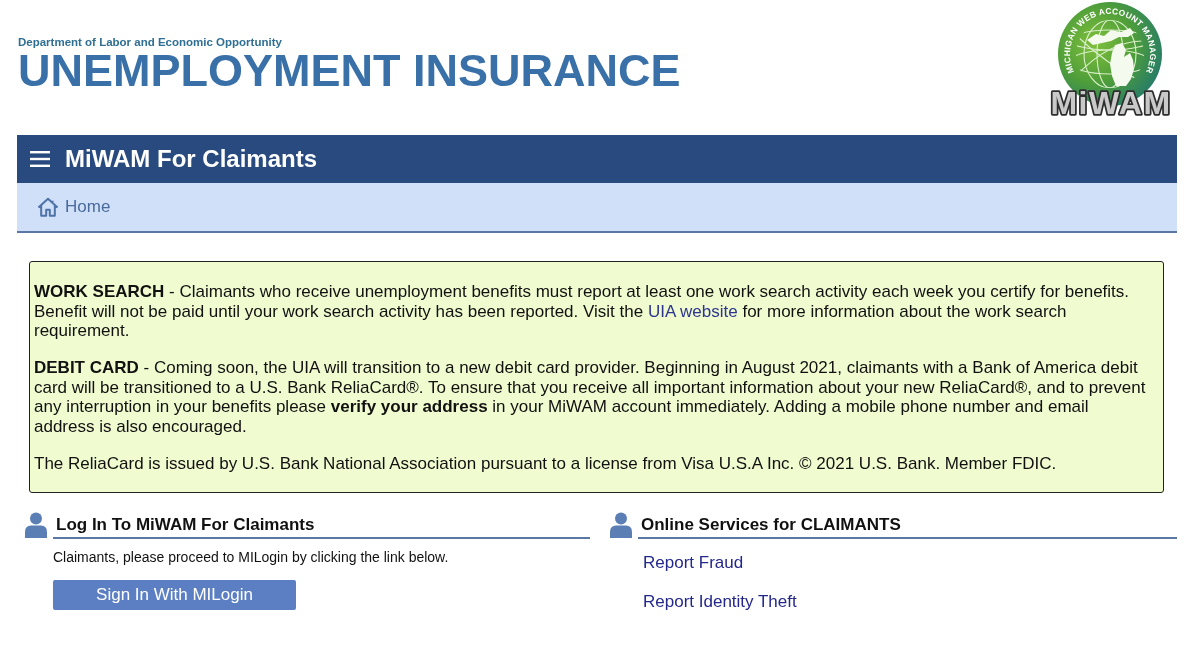  I want to click on notice-paragraph: The ReliaCard is issued by U.S. Bank National Association pursuant to a license from Visa U.S.A Inc. © 2021 U.S. Bank. Member FDIC., so click(546, 463).